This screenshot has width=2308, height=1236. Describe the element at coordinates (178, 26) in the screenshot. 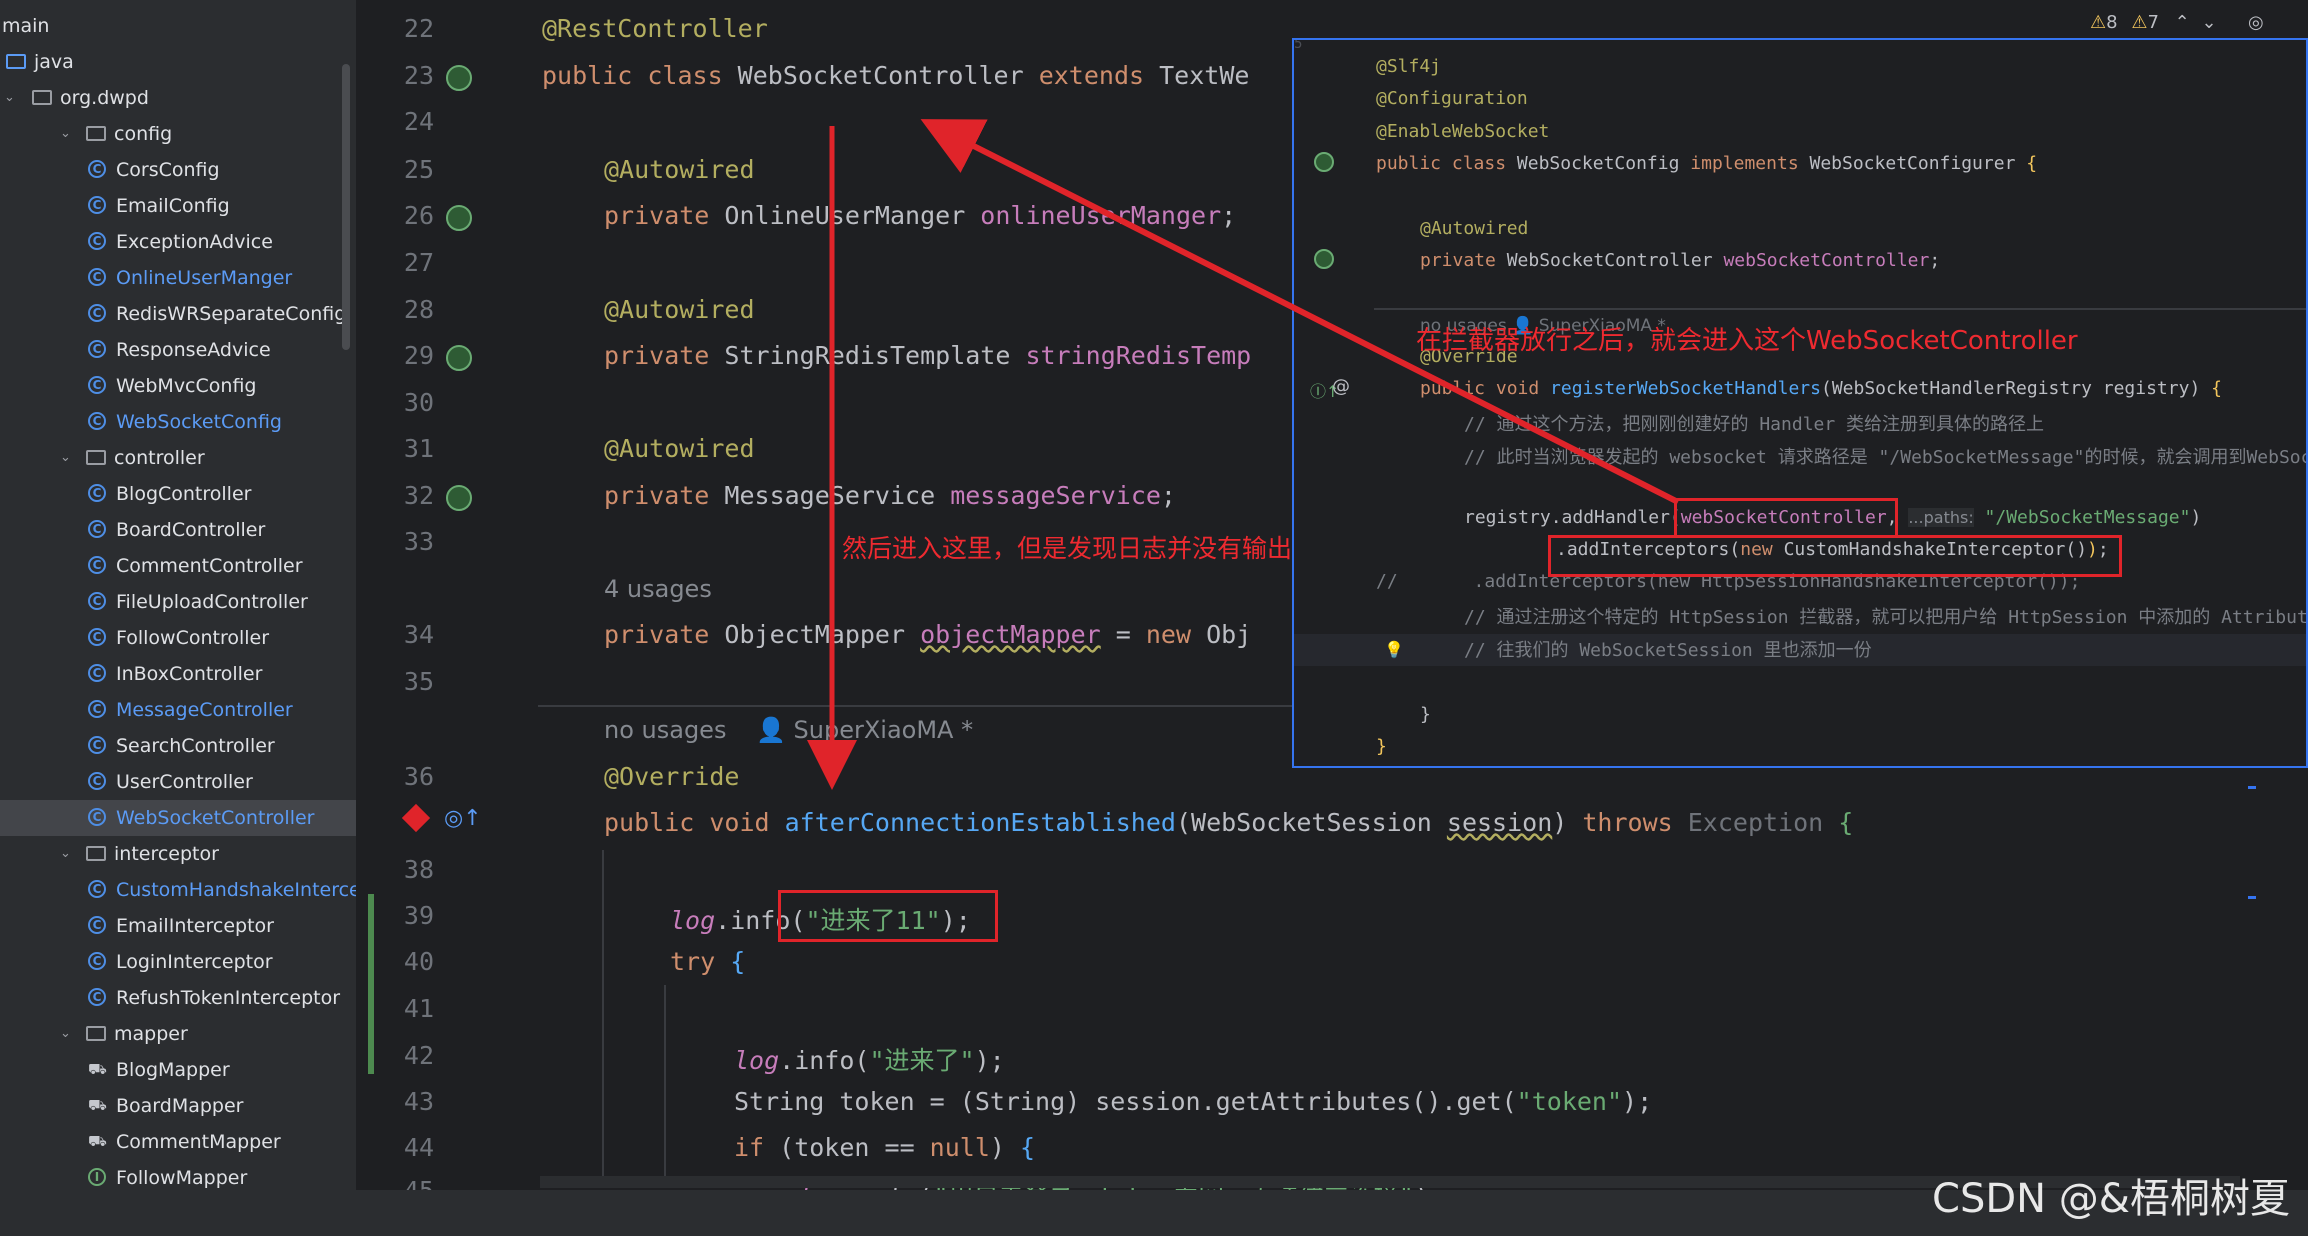

I see `tree-item-main: main` at that location.